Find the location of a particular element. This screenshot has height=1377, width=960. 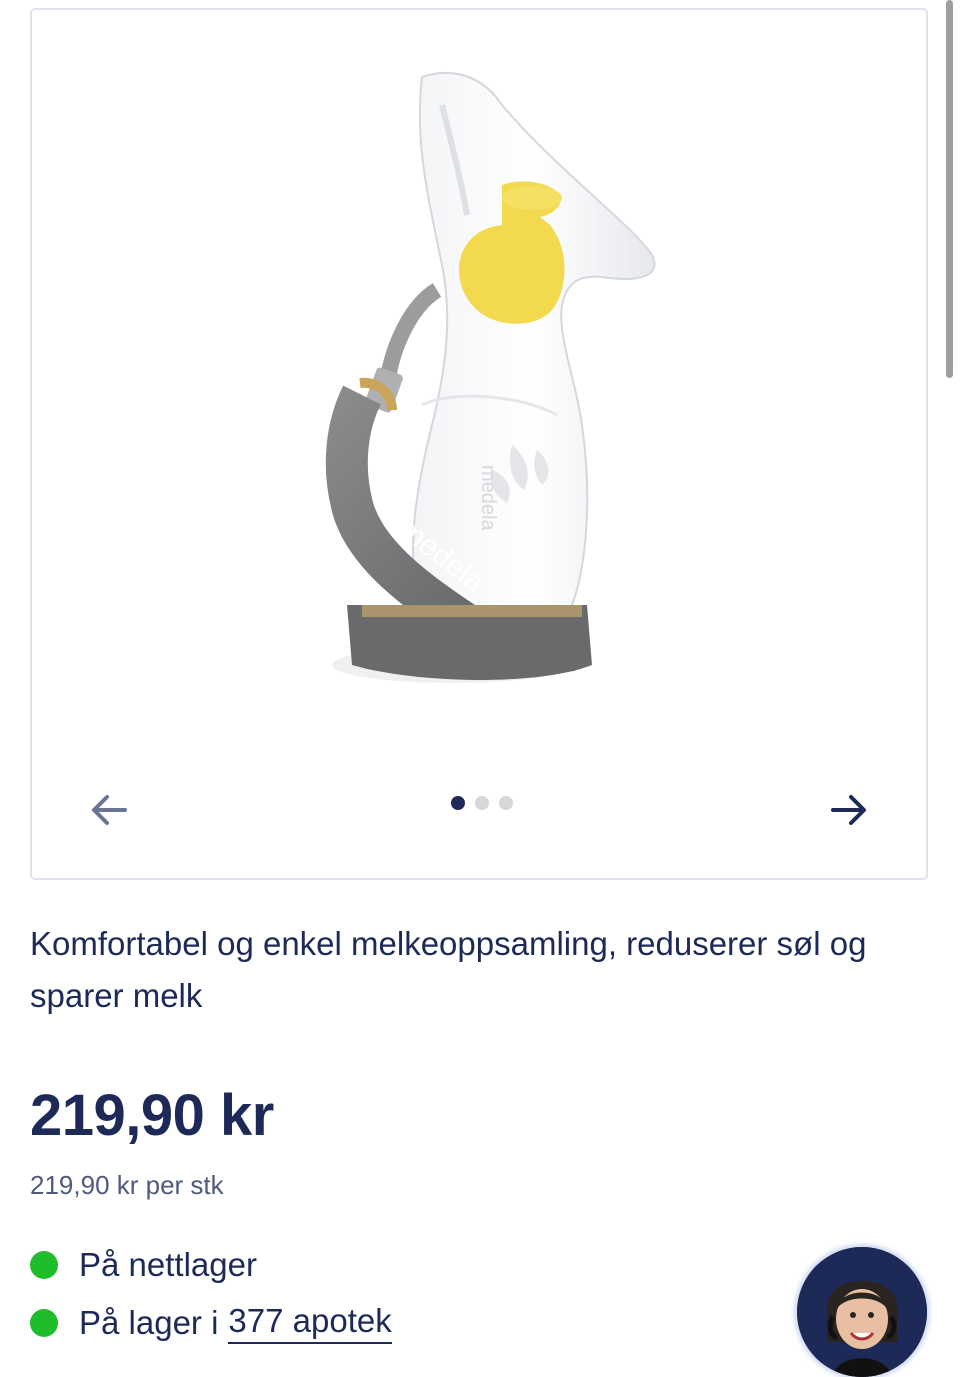

stock-online-label: På nettlager is located at coordinates (168, 1264).